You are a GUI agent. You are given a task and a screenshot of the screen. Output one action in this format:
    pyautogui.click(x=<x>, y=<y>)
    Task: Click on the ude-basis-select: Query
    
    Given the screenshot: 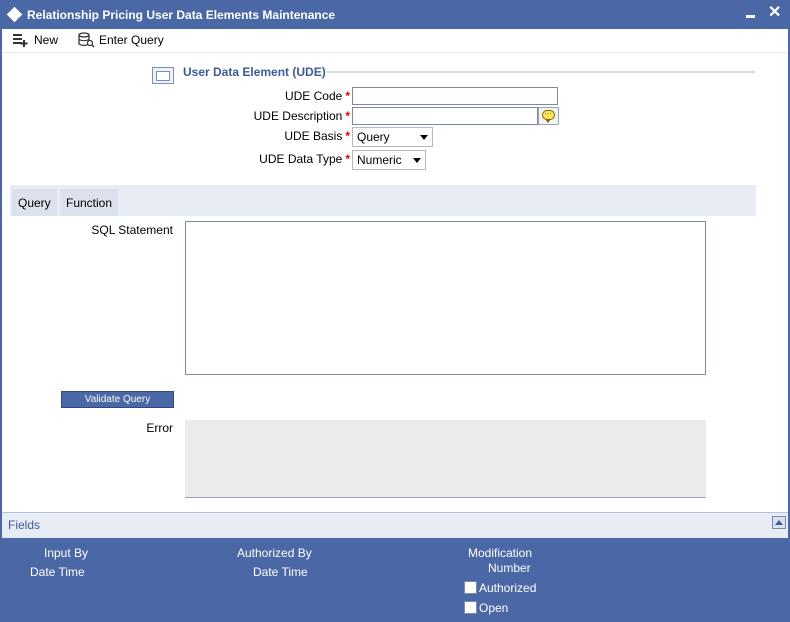 What is the action you would take?
    pyautogui.click(x=392, y=137)
    